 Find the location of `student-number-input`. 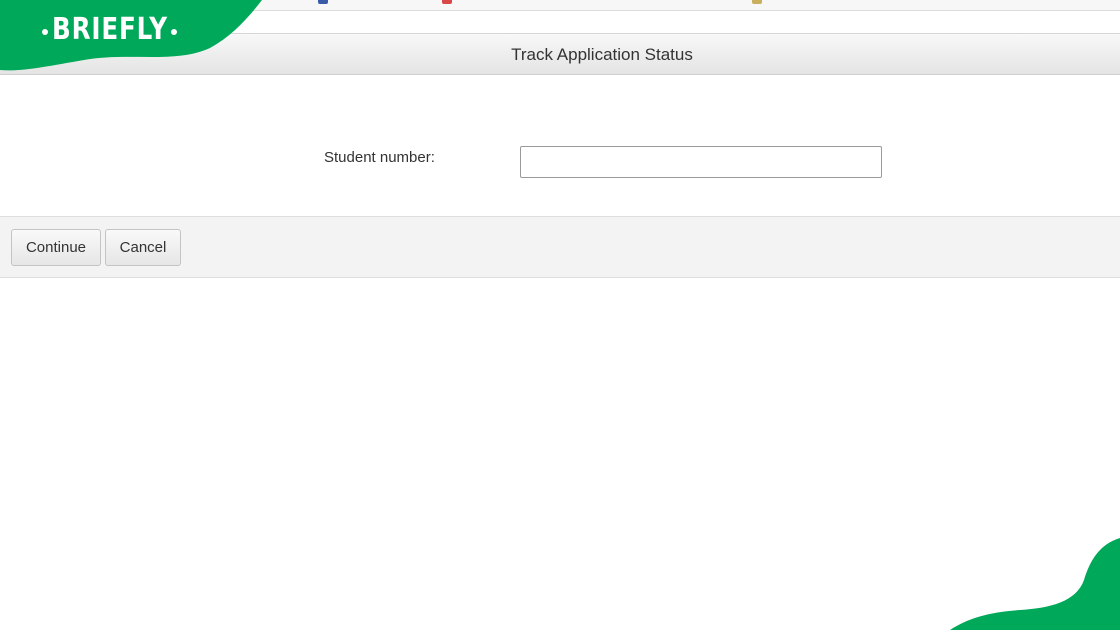

student-number-input is located at coordinates (701, 162).